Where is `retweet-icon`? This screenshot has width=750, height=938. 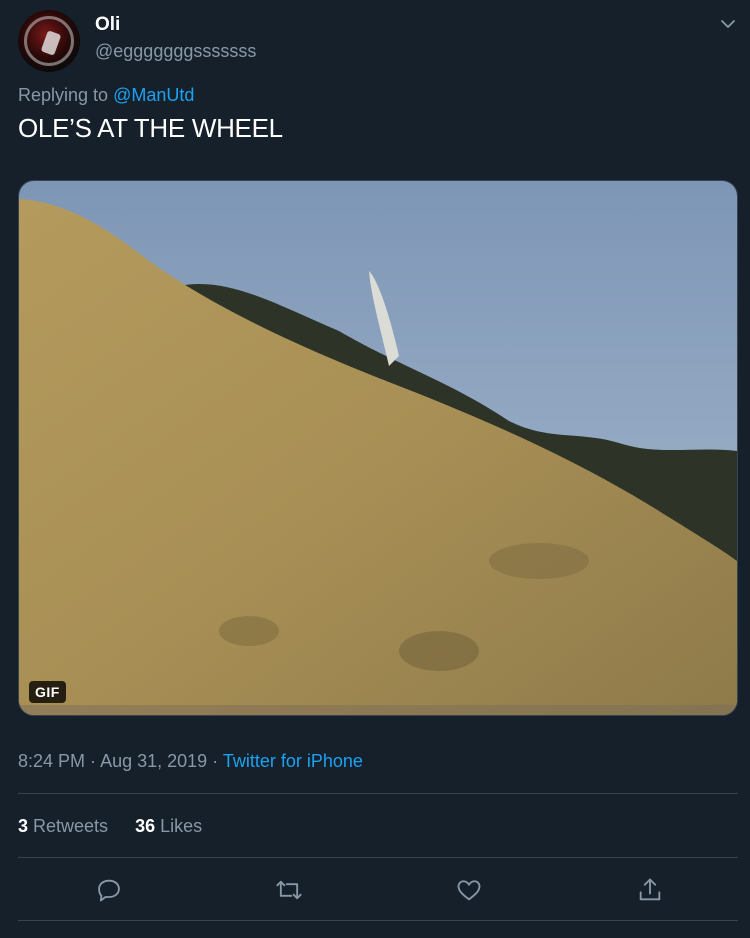 retweet-icon is located at coordinates (289, 890).